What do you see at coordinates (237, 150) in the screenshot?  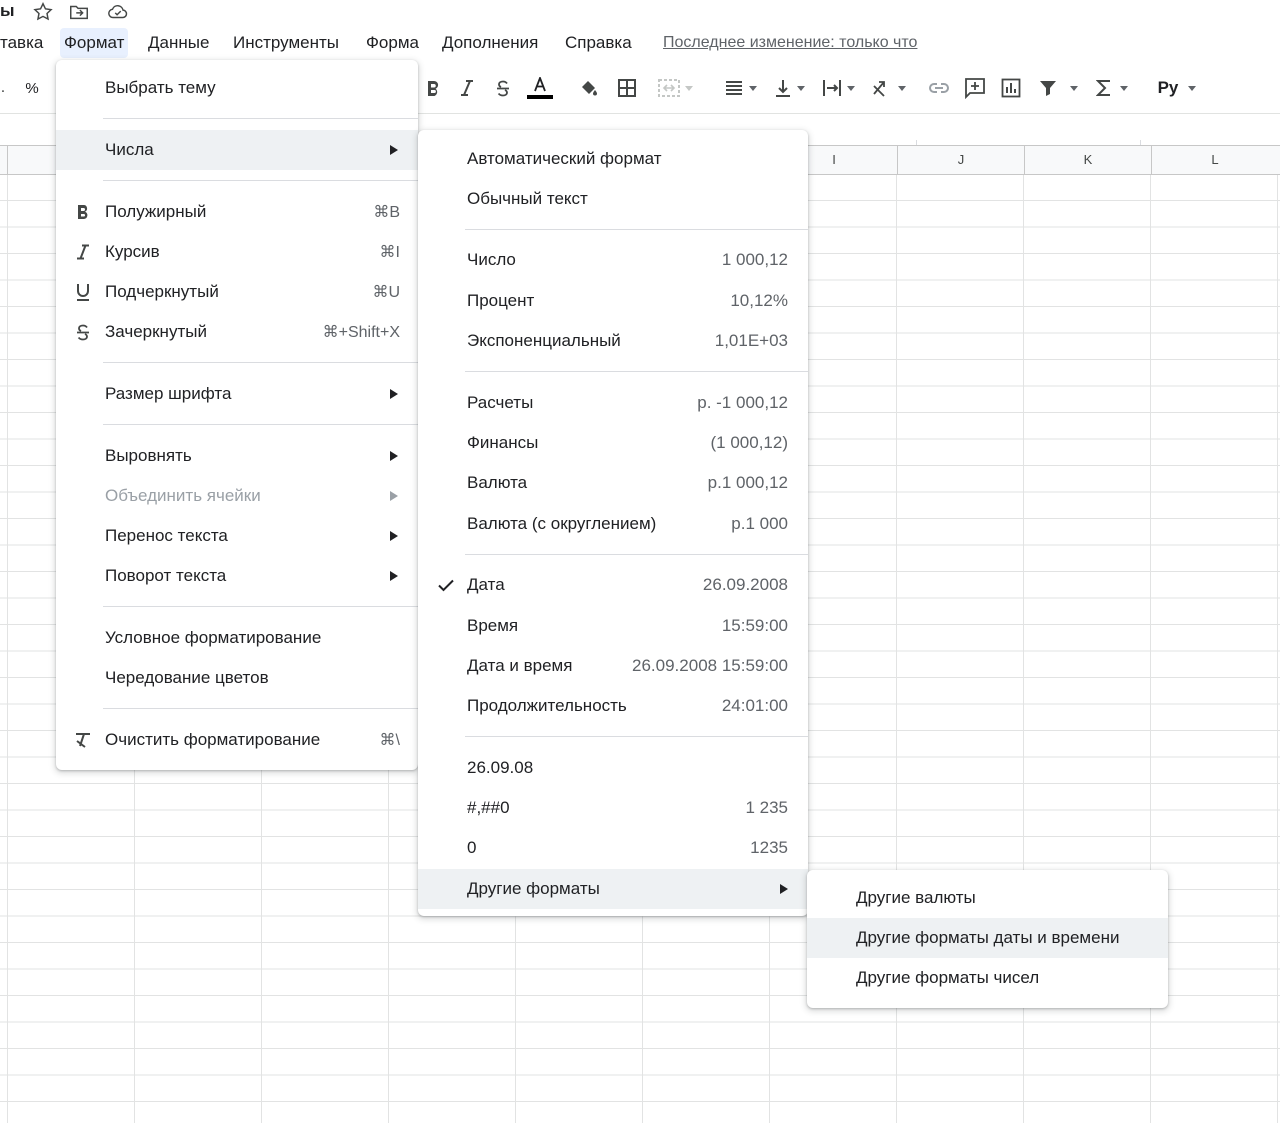 I see `menu-item-numbers: Числа` at bounding box center [237, 150].